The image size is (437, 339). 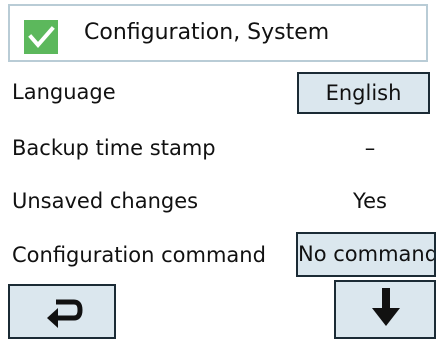 What do you see at coordinates (41, 37) in the screenshot?
I see `checkmark-icon` at bounding box center [41, 37].